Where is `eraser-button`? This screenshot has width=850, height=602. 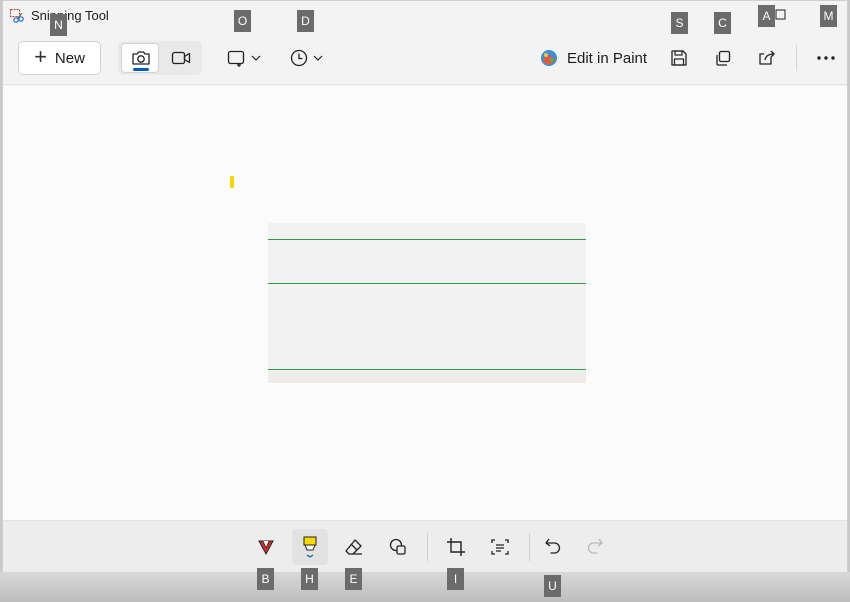
eraser-button is located at coordinates (354, 547).